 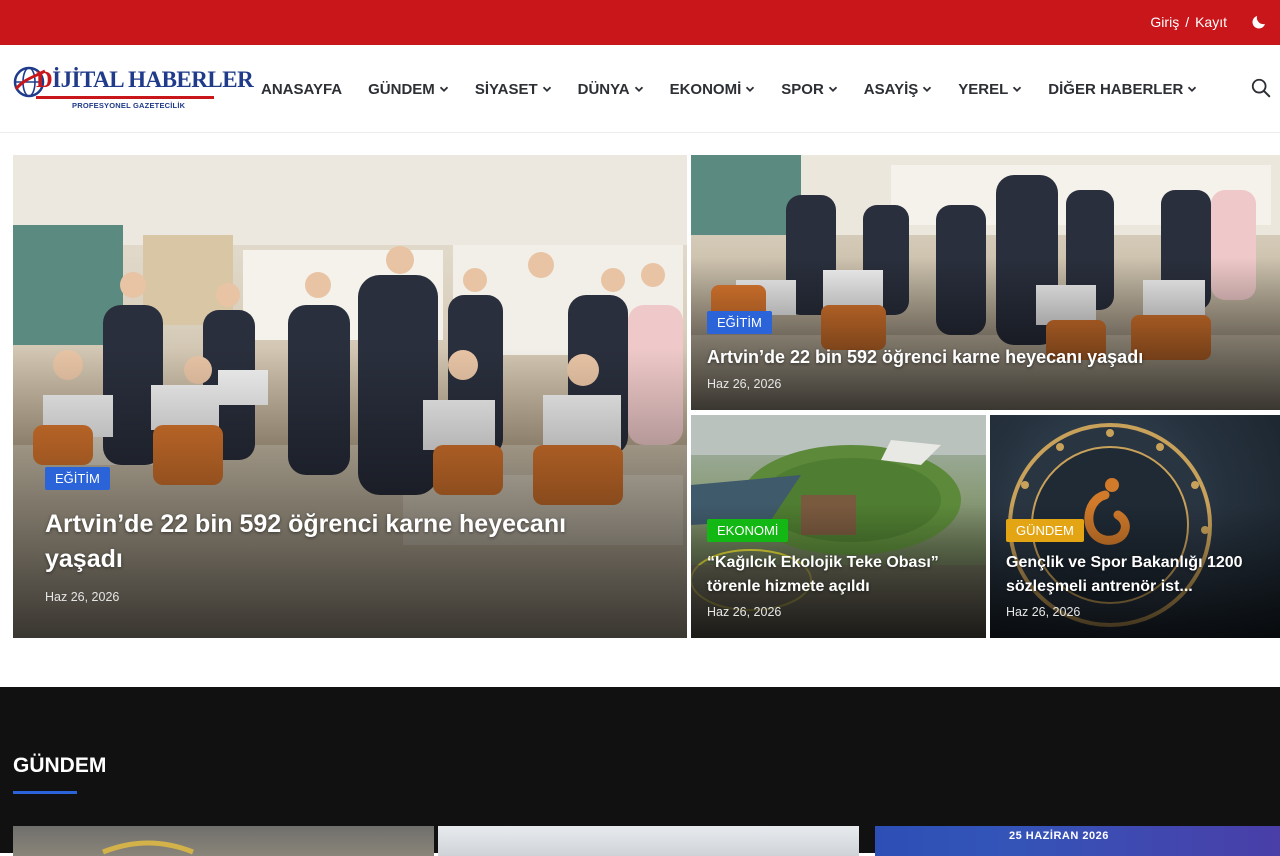 What do you see at coordinates (153, 79) in the screenshot?
I see `logo-brand-rest: İJİTAL HABERLER` at bounding box center [153, 79].